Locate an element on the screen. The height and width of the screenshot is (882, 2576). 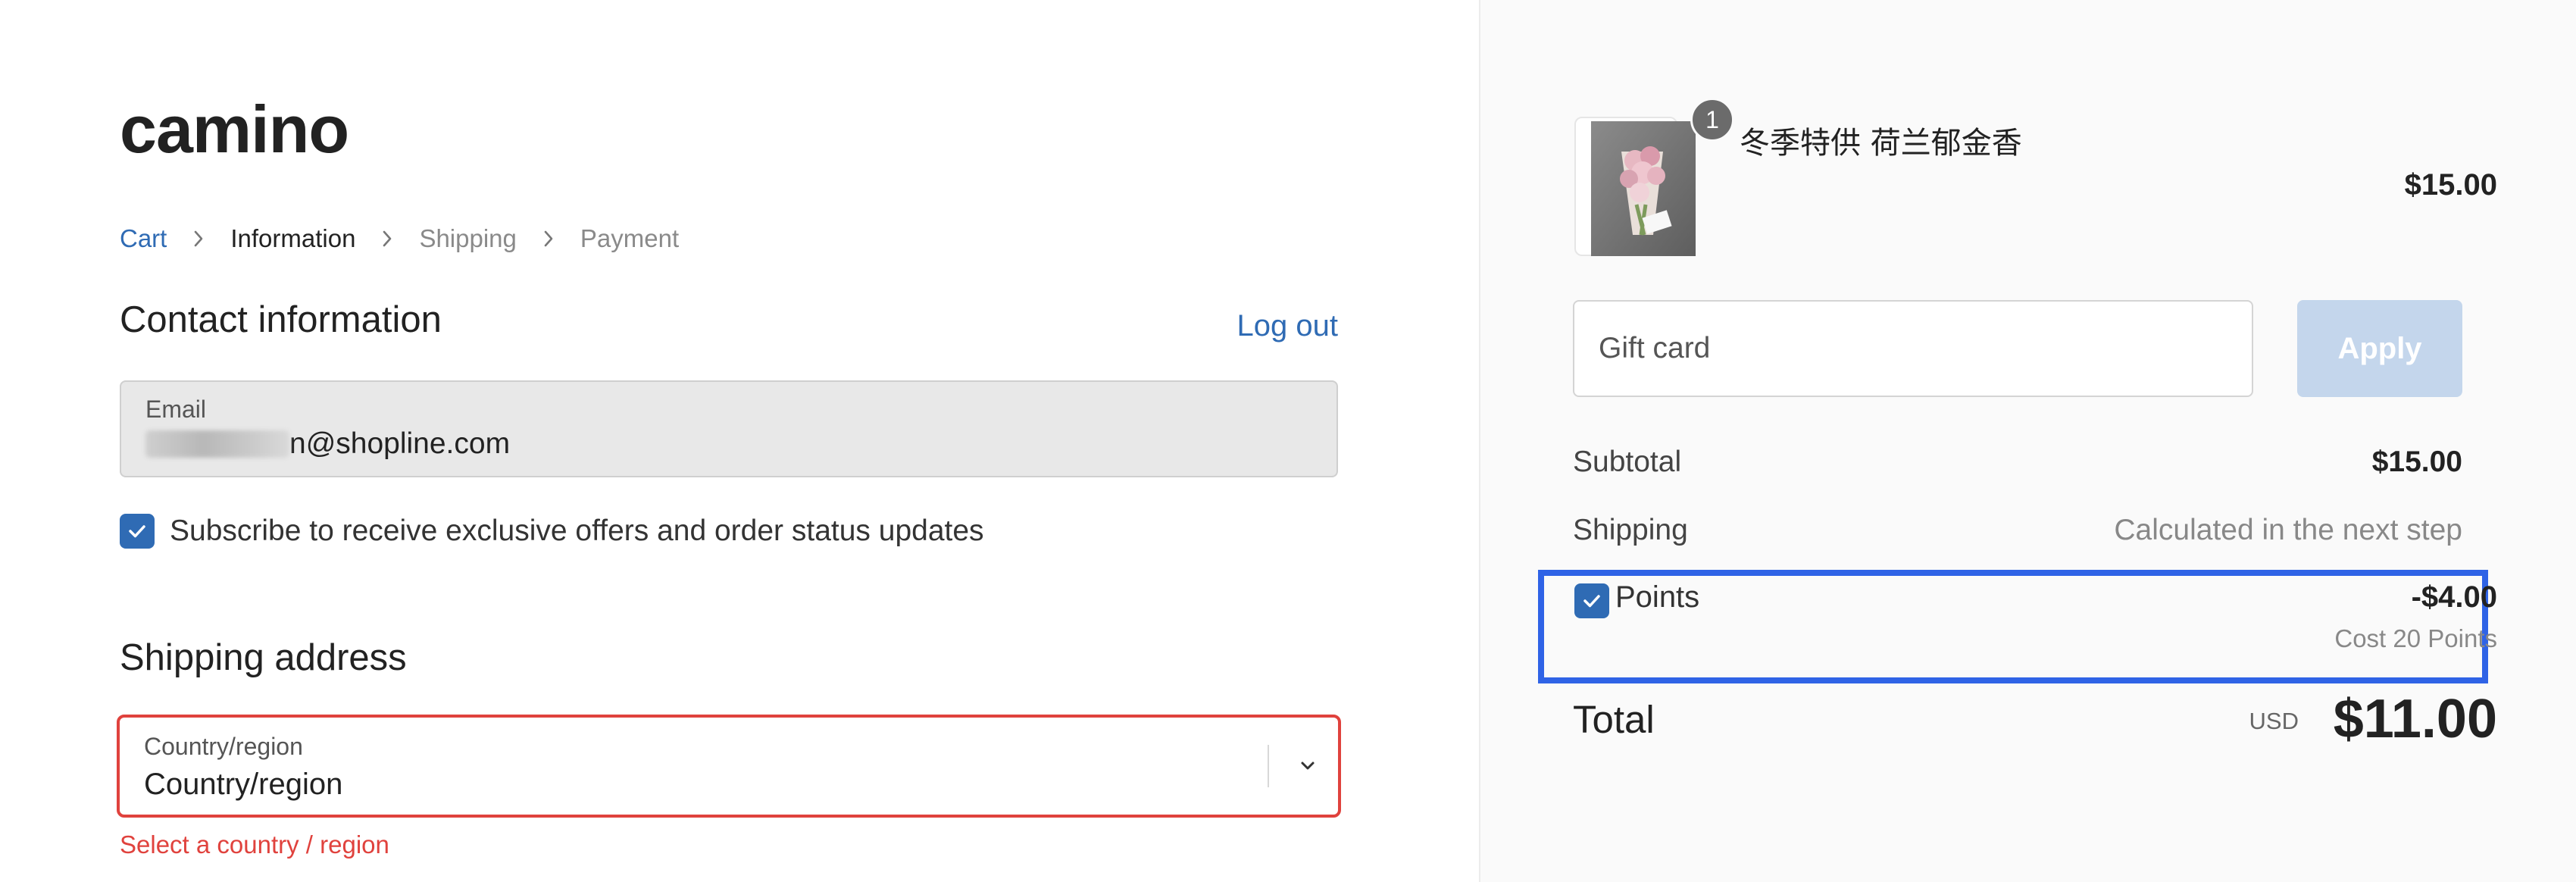
country-field-value: Country/region is located at coordinates (243, 784).